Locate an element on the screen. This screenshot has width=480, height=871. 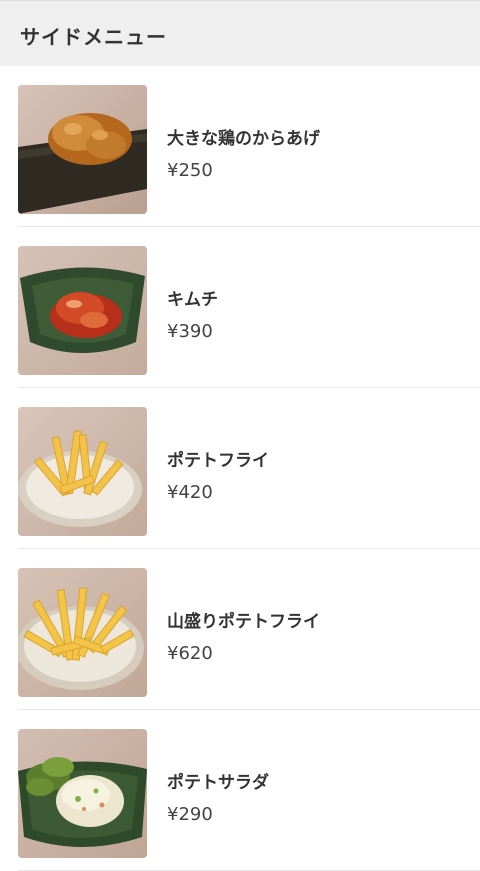
potato-salad-photo is located at coordinates (82, 793).